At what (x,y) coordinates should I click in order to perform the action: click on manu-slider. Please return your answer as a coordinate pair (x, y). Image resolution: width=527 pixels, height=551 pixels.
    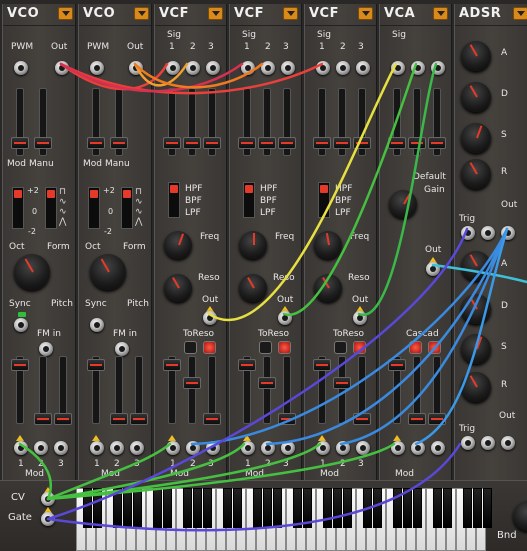
    Looking at the image, I should click on (43, 122).